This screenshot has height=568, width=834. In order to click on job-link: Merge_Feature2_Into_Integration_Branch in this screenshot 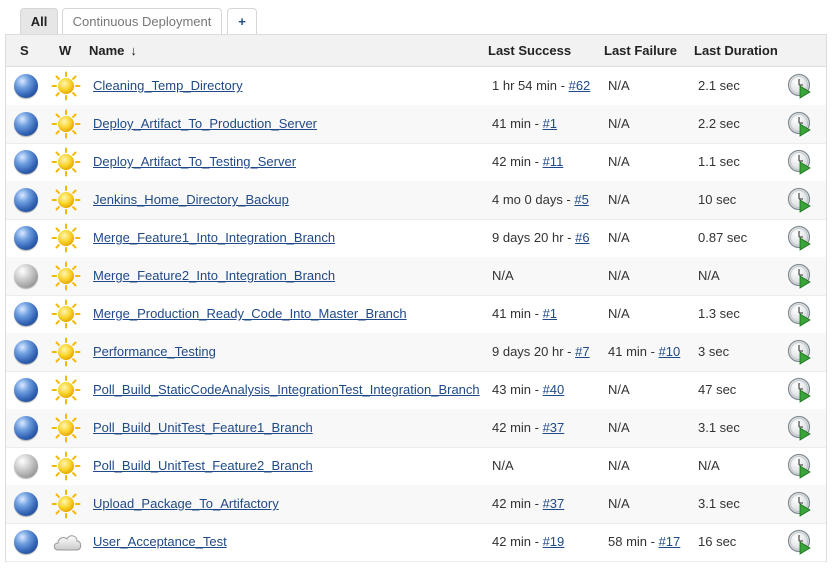, I will do `click(214, 275)`.